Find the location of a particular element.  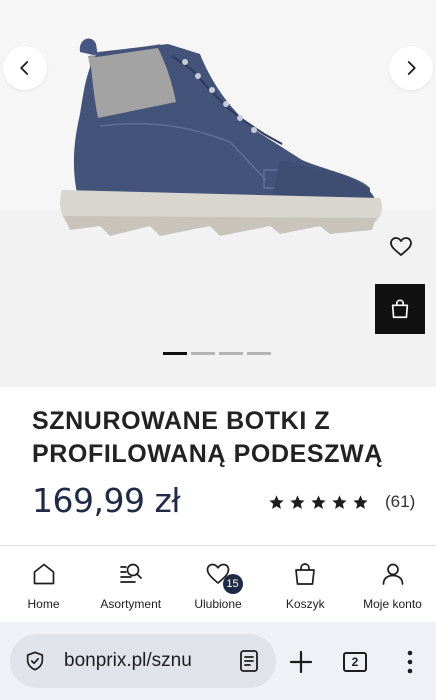

reader-mode-icon is located at coordinates (249, 661).